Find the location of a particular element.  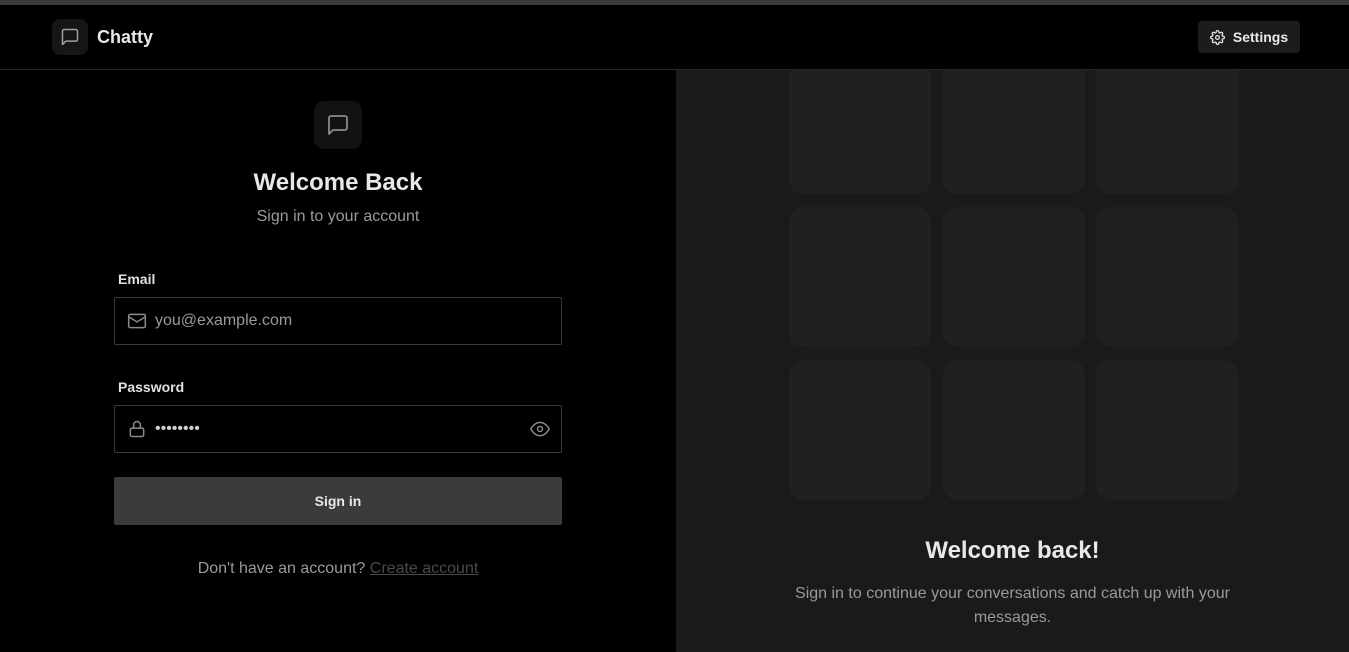

email-field-wrapper is located at coordinates (338, 321).